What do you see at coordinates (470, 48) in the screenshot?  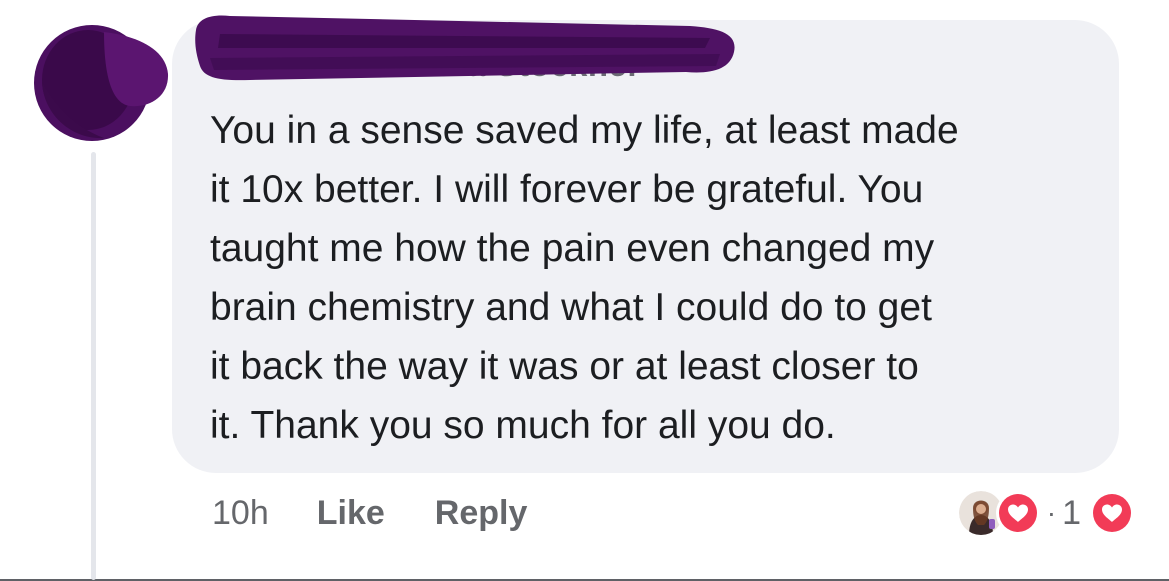 I see `name-redaction` at bounding box center [470, 48].